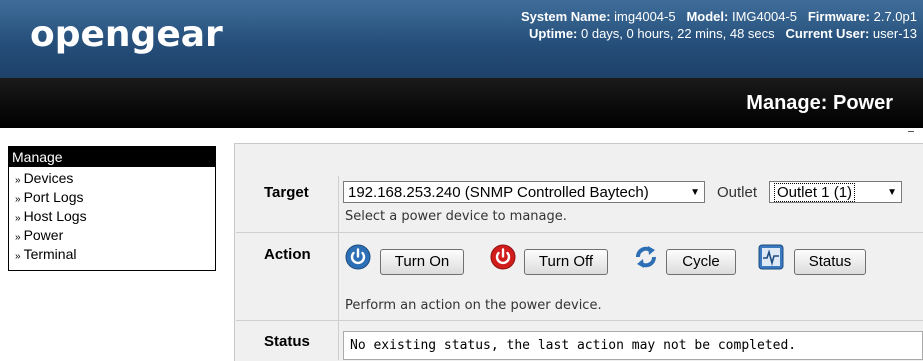 The width and height of the screenshot is (923, 361). I want to click on current-user-label: Current User:, so click(827, 33).